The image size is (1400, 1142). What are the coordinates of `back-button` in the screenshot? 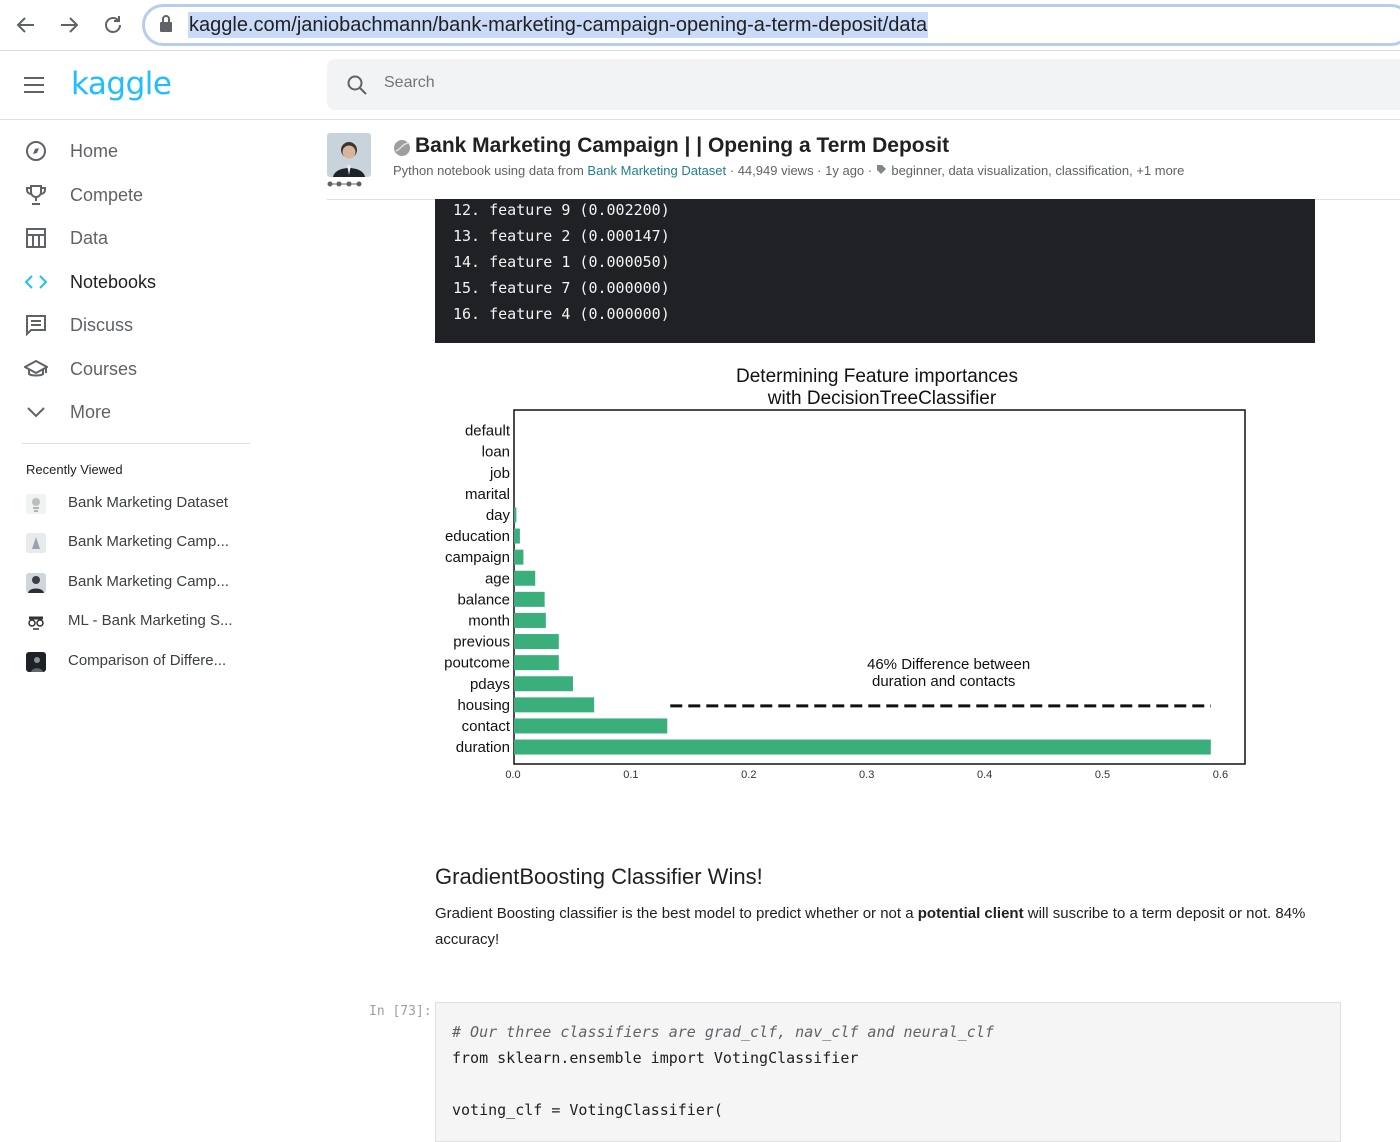 It's located at (26, 25).